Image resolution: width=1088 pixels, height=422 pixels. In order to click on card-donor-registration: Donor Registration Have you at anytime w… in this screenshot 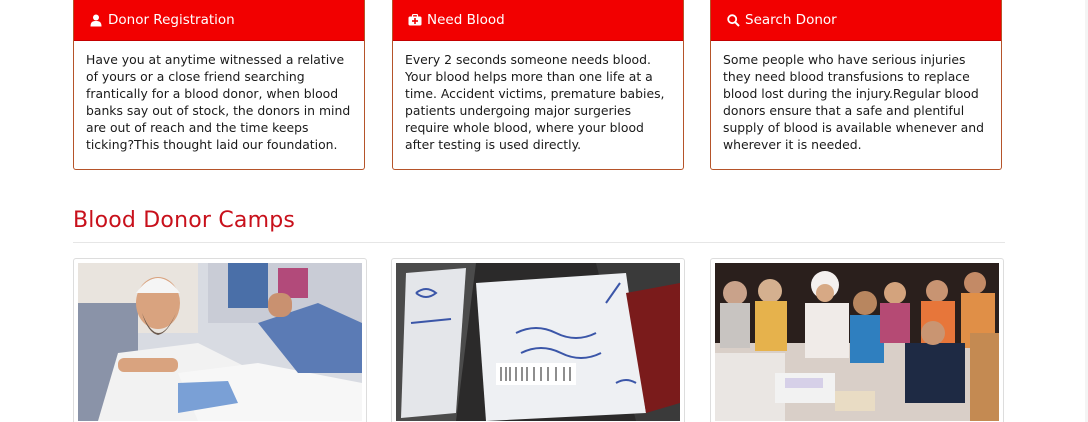, I will do `click(219, 85)`.